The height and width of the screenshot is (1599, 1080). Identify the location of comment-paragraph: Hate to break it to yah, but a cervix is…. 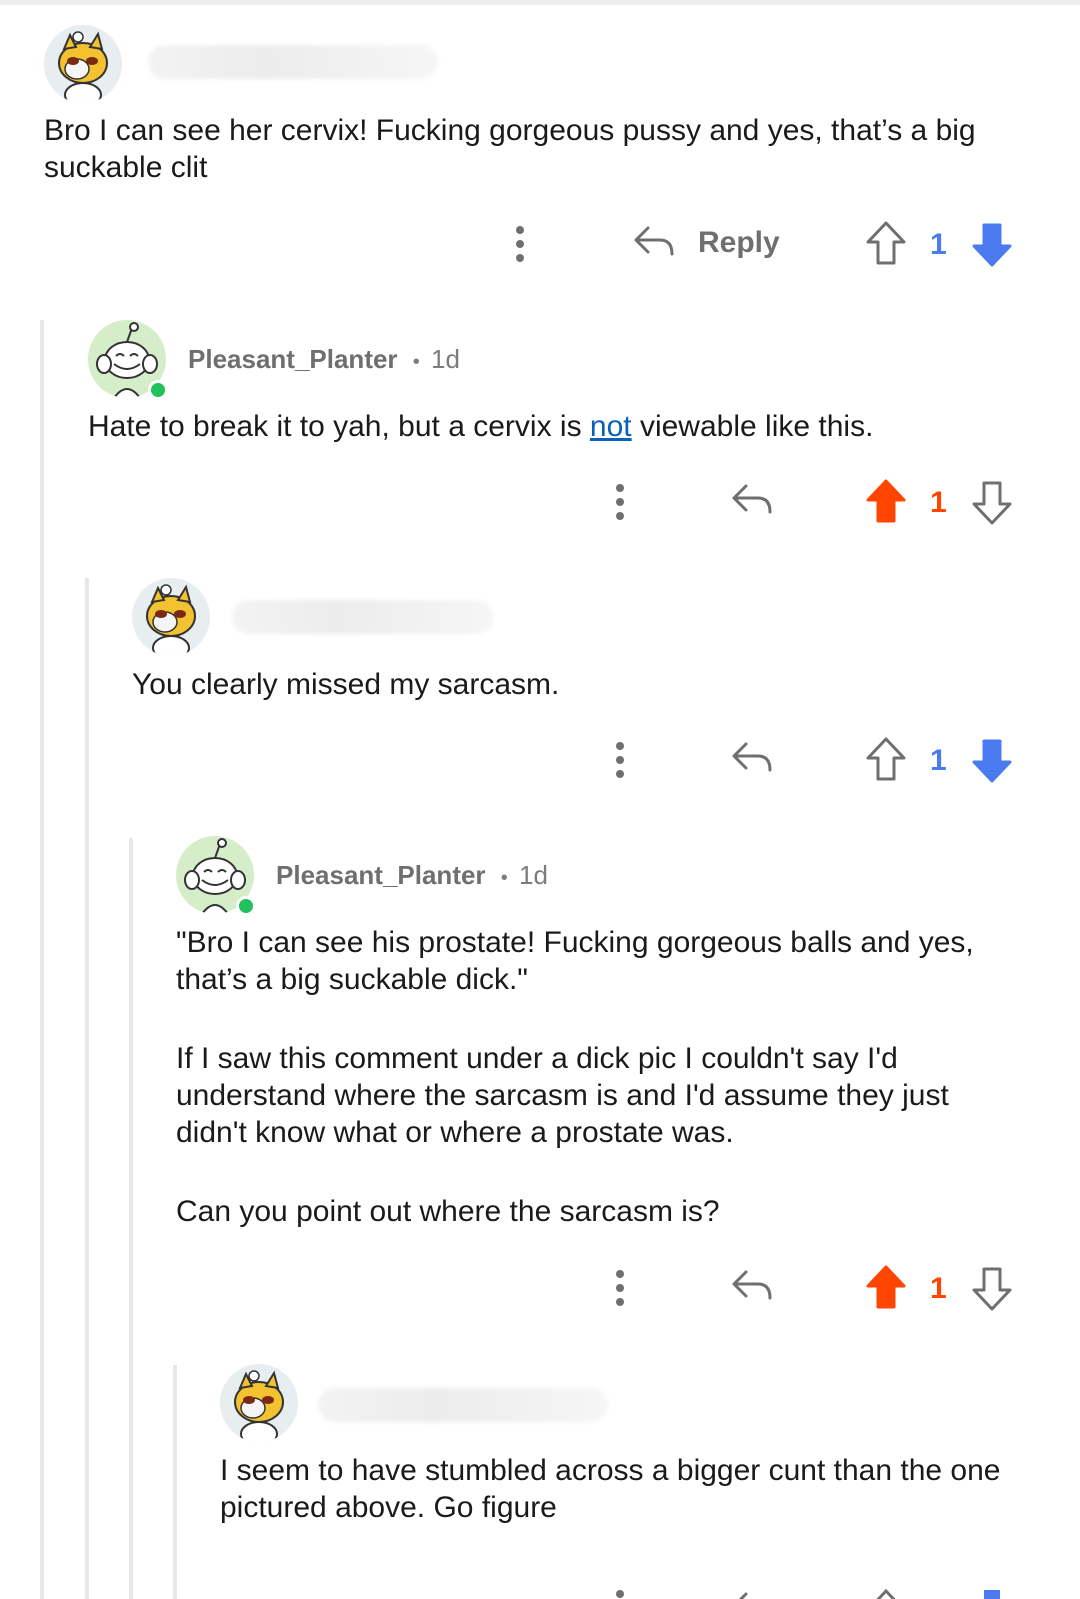
(563, 426).